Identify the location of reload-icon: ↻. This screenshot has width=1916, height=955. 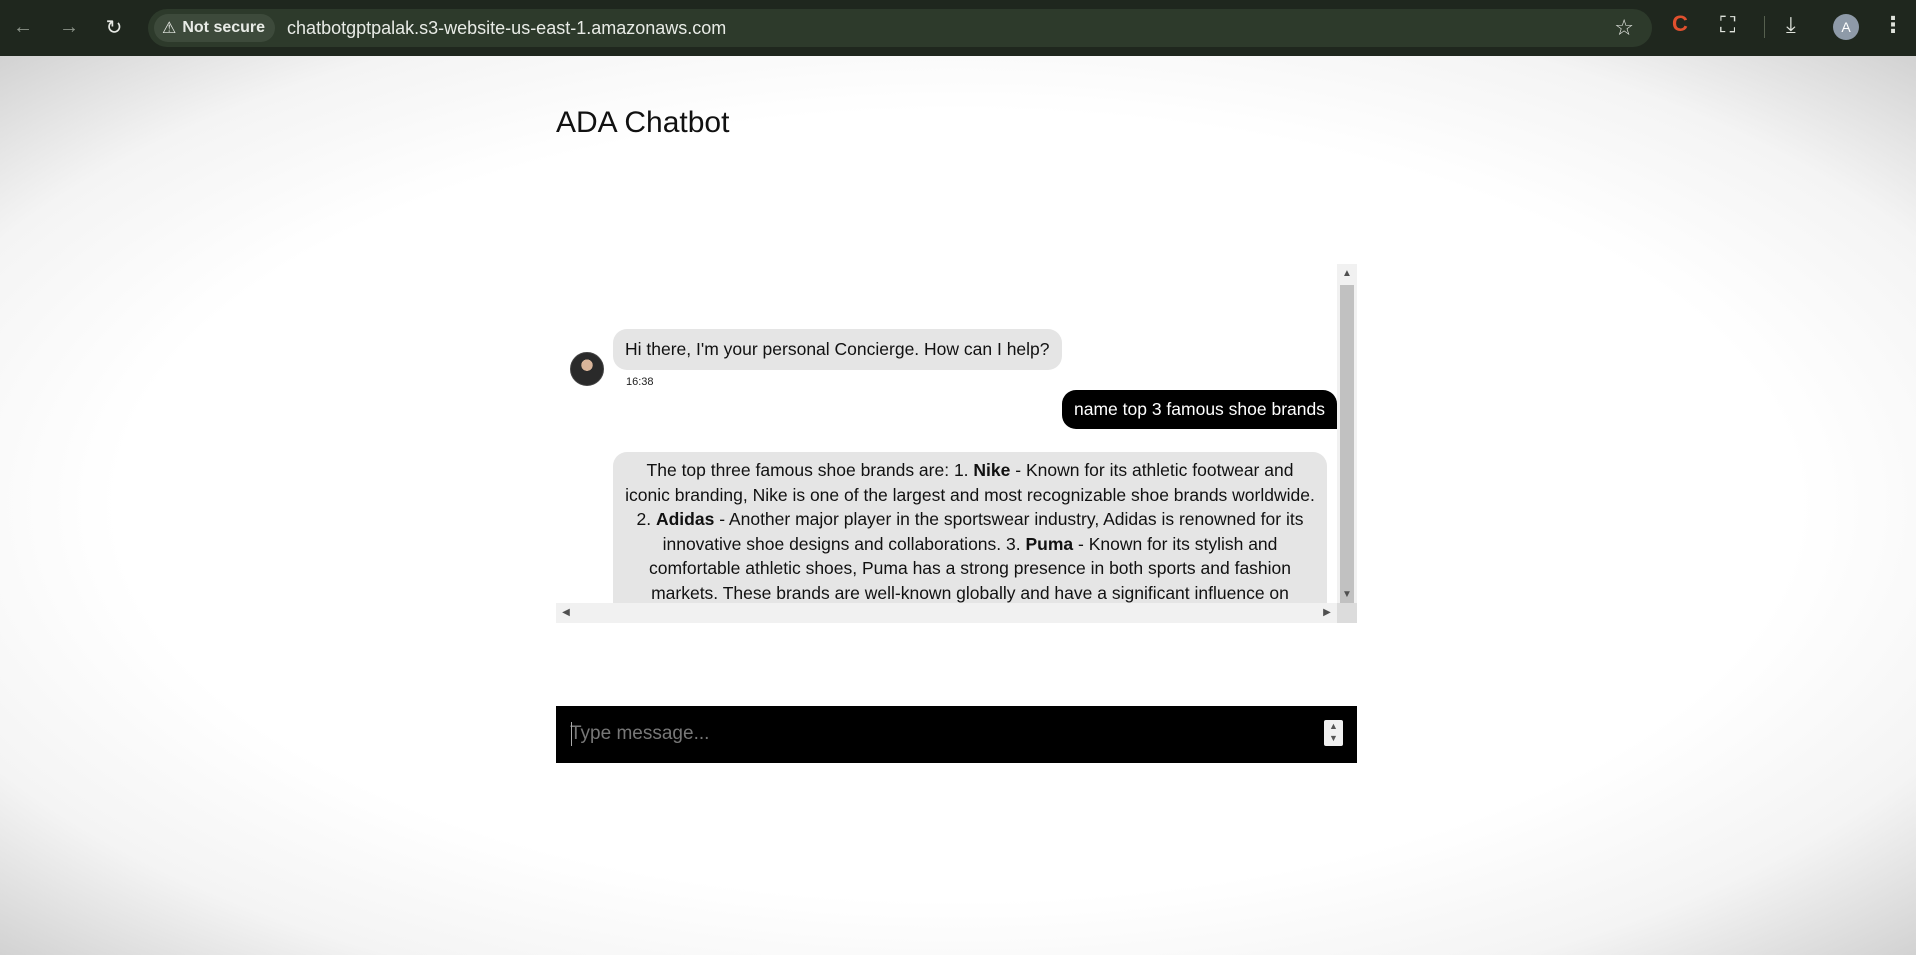
(114, 27).